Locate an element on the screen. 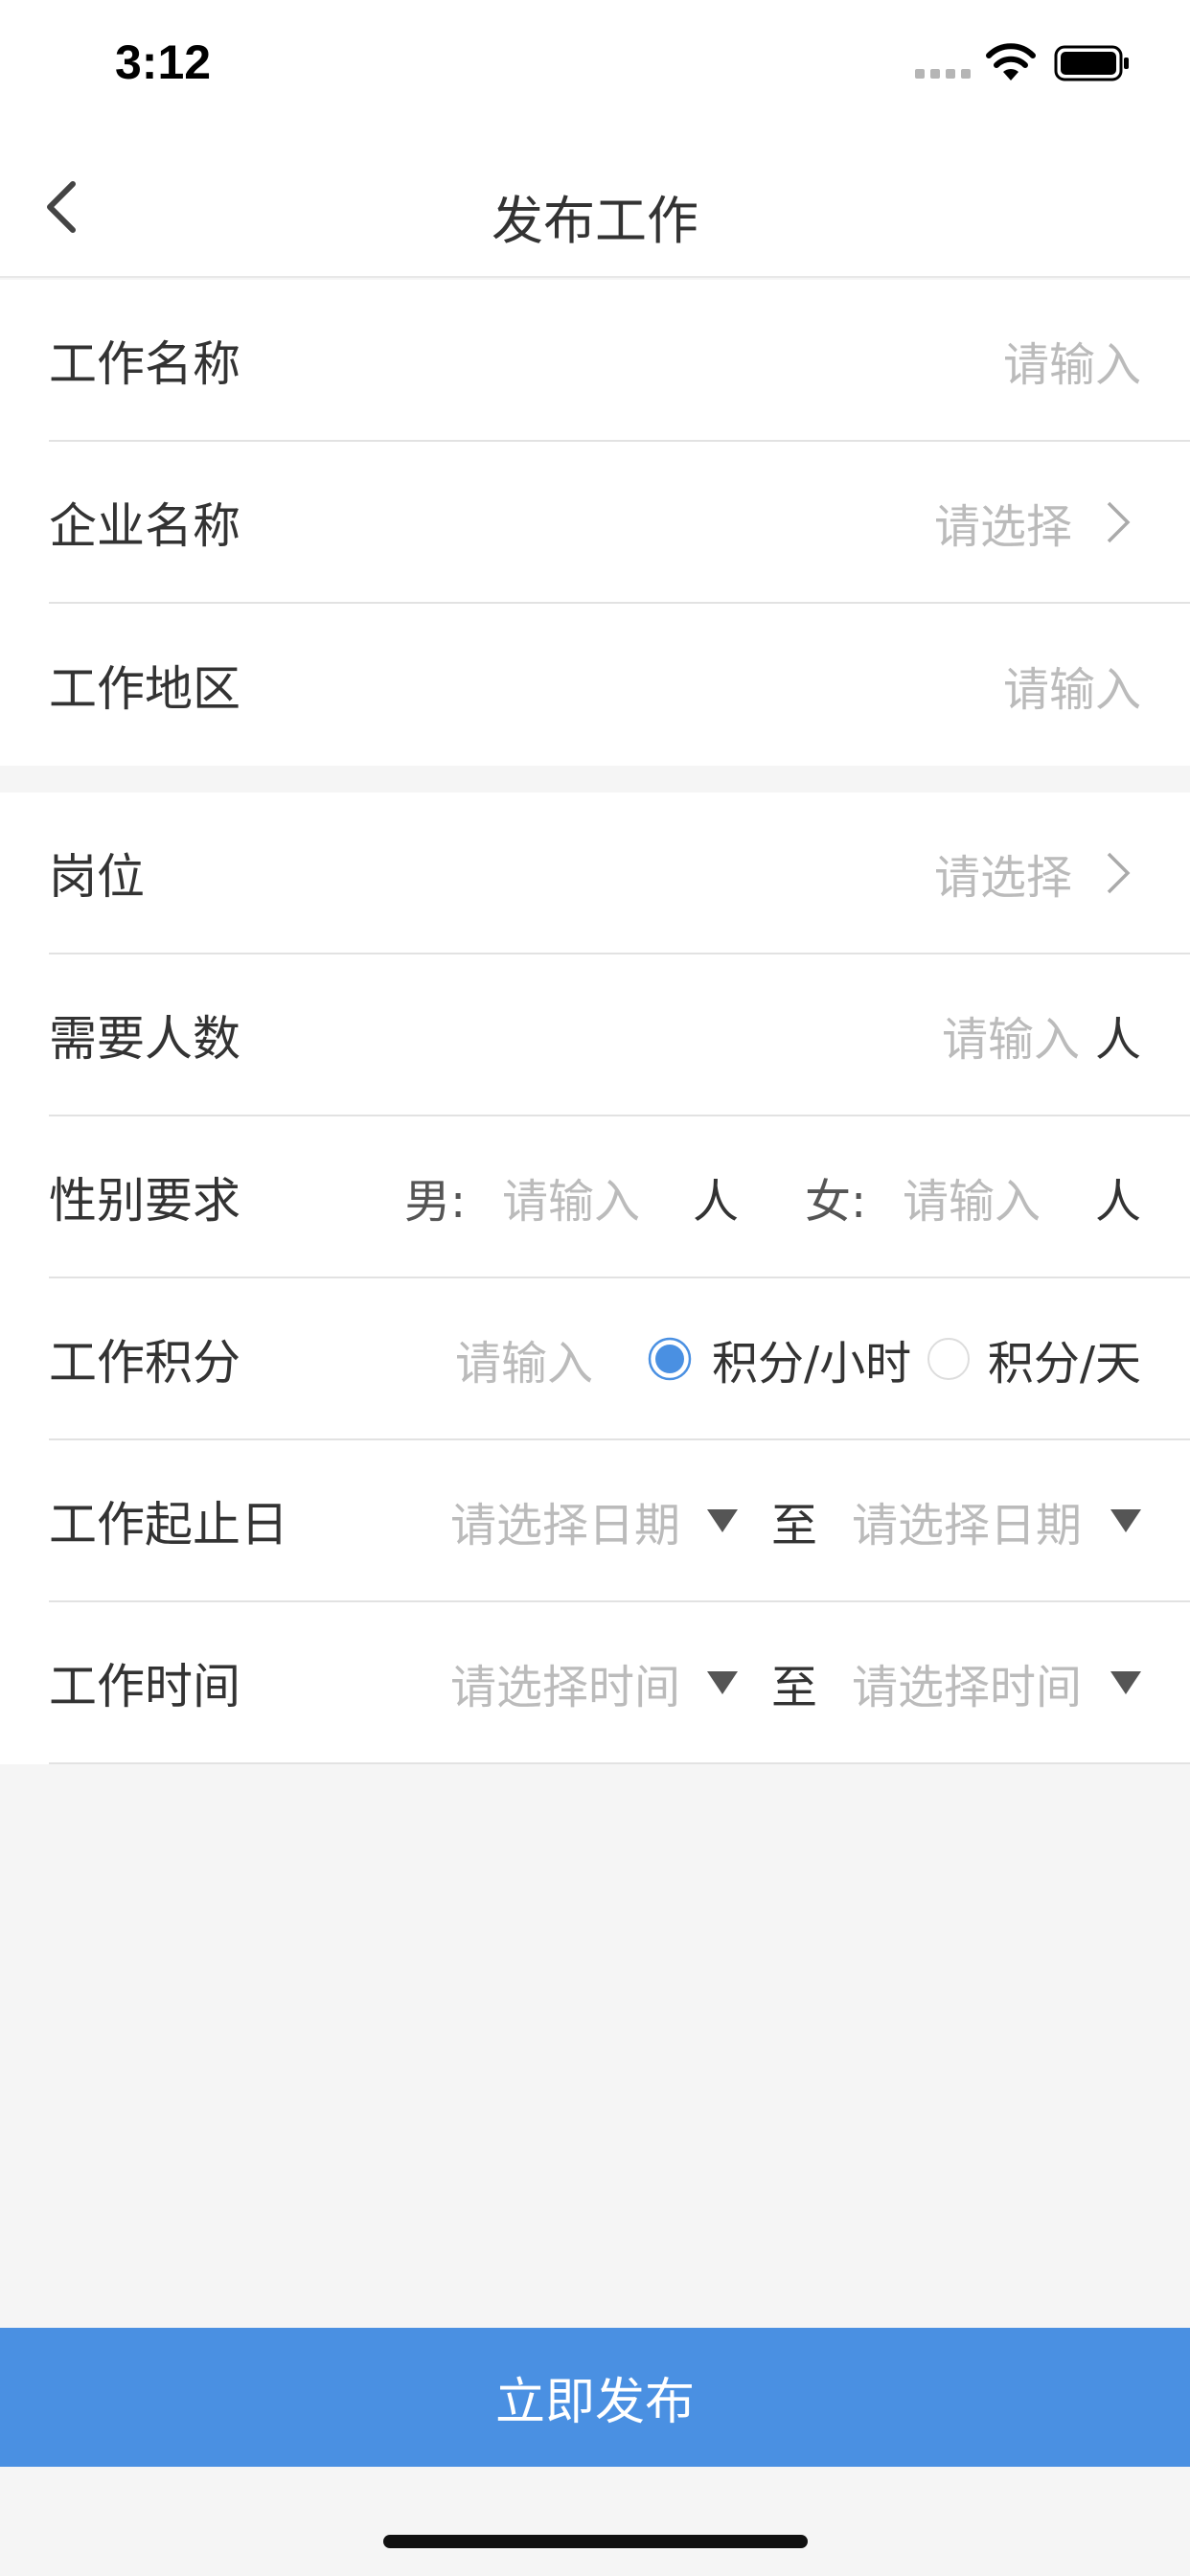 Image resolution: width=1190 pixels, height=2576 pixels. headcount-unit: 人 is located at coordinates (1118, 1039).